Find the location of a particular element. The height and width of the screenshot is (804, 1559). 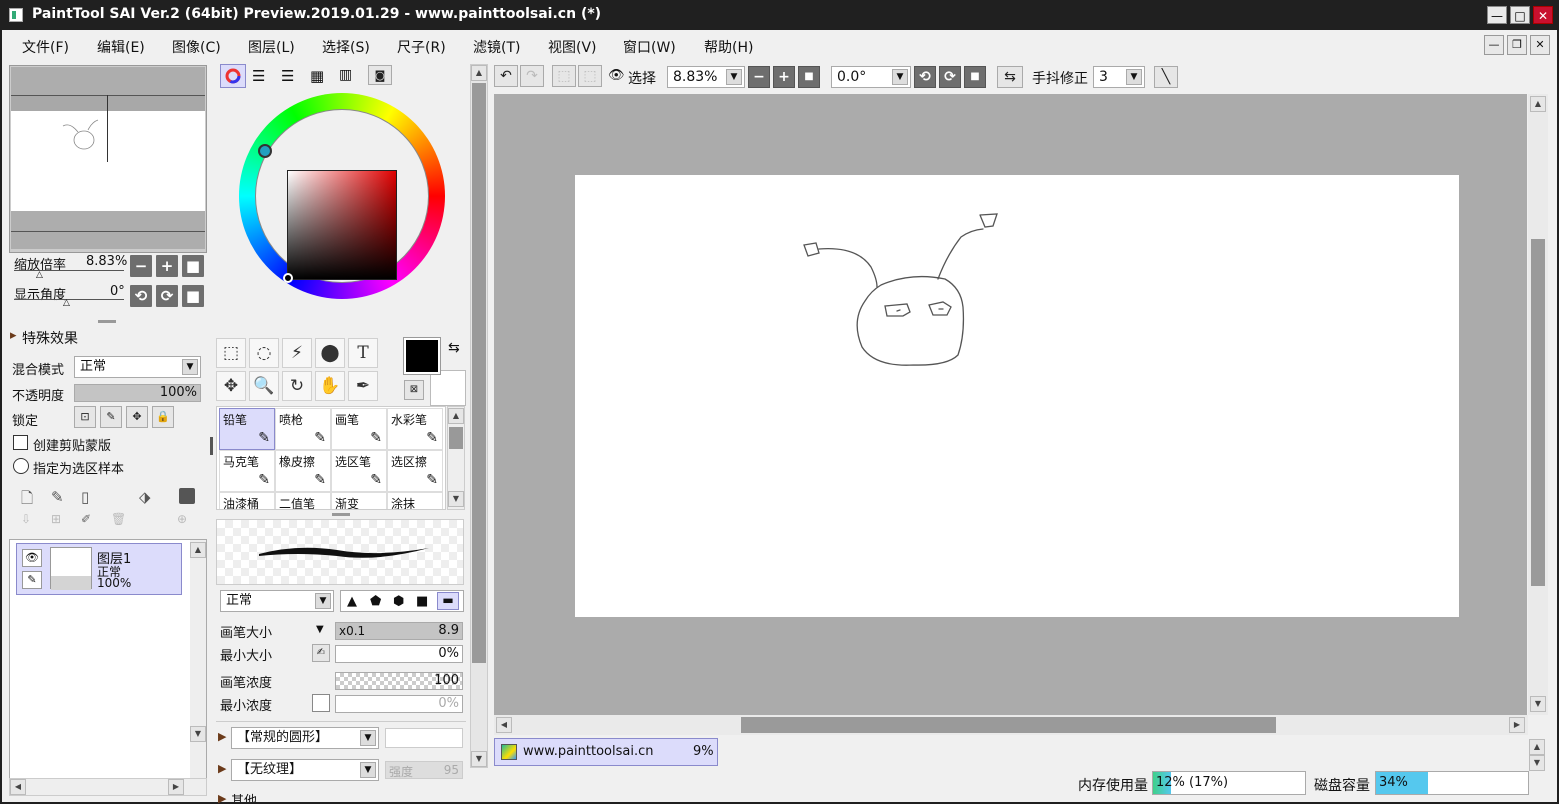

minimize-button: — is located at coordinates (1497, 15).